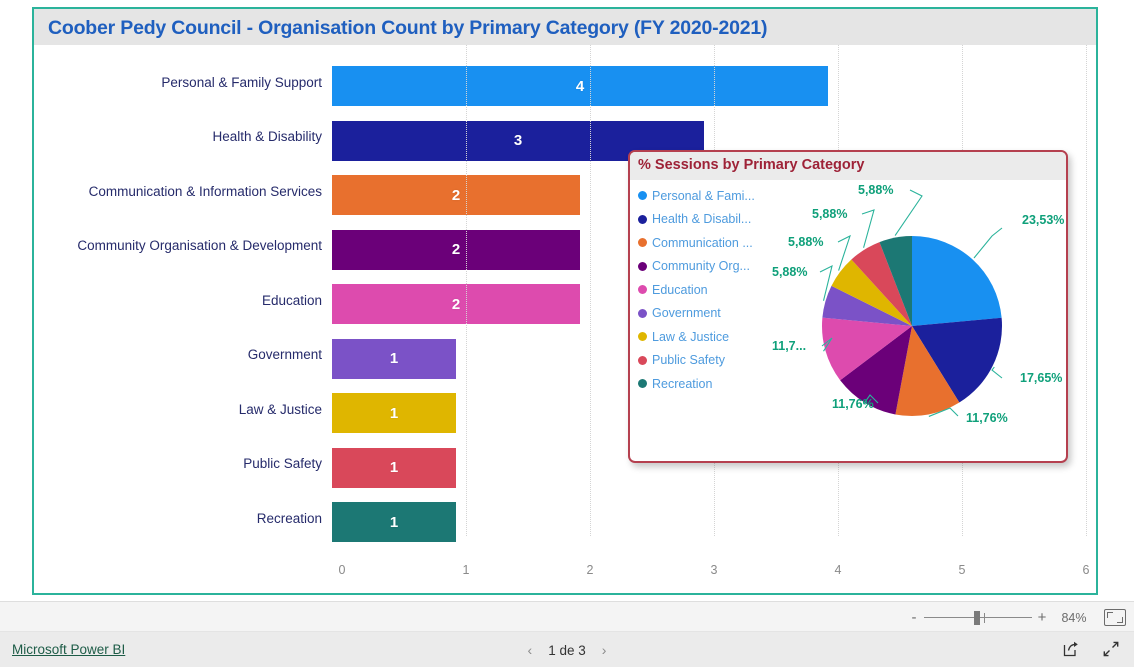 This screenshot has height=667, width=1134. What do you see at coordinates (604, 650) in the screenshot?
I see `next-page-icon: ›` at bounding box center [604, 650].